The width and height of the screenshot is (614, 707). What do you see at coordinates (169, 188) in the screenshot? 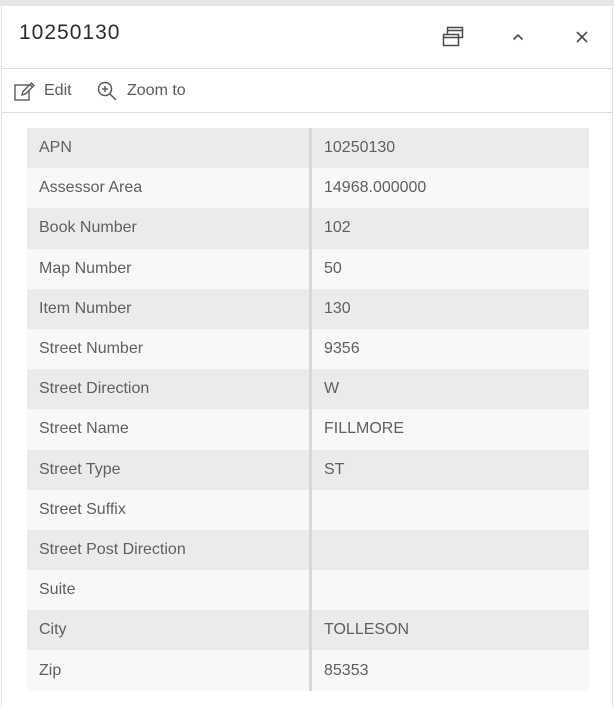
I see `field-name: Assessor Area` at bounding box center [169, 188].